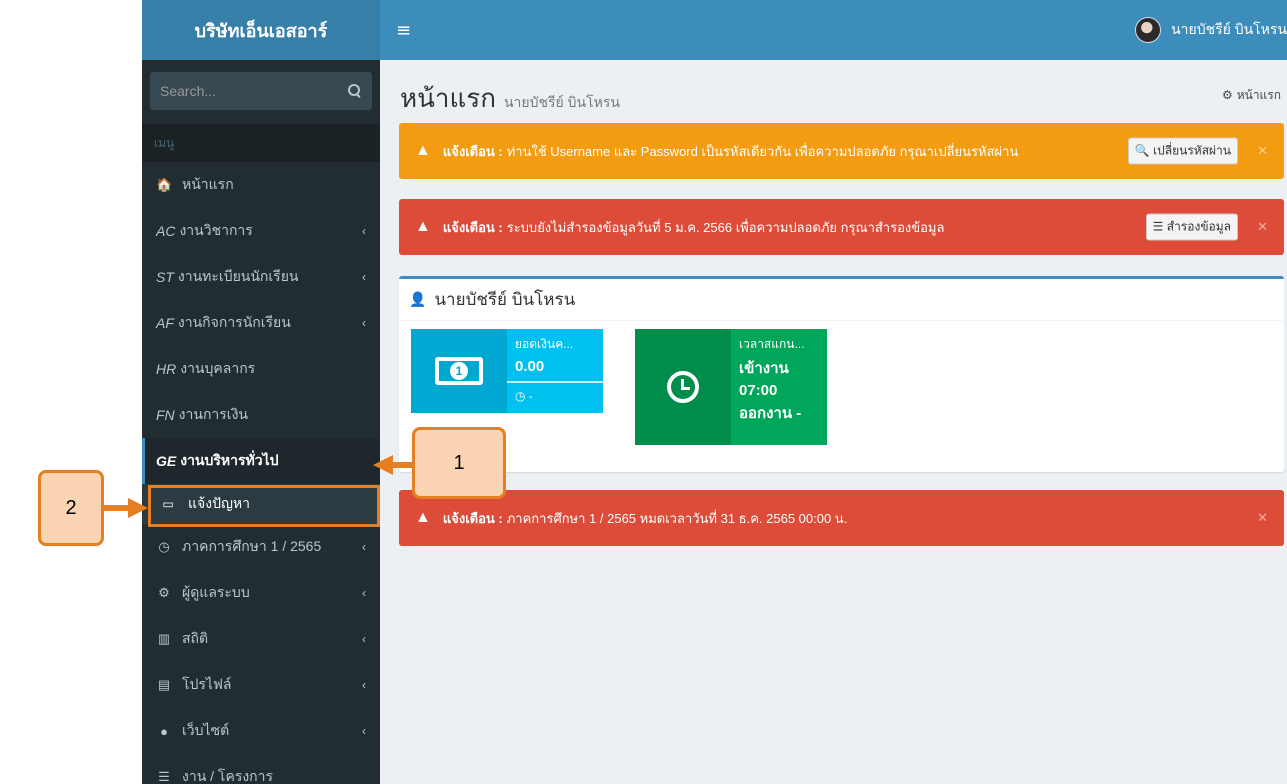  Describe the element at coordinates (71, 508) in the screenshot. I see `annotation-callout-2: 2` at that location.